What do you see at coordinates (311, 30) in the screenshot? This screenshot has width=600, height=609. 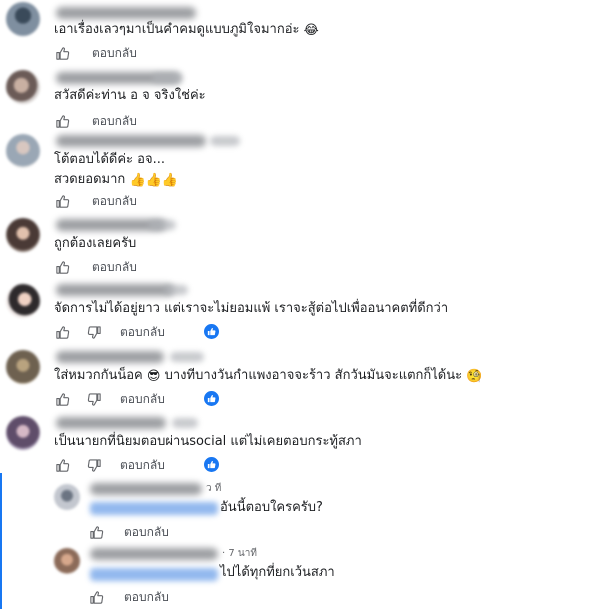 I see `laughing-emoji-icon: 😂` at bounding box center [311, 30].